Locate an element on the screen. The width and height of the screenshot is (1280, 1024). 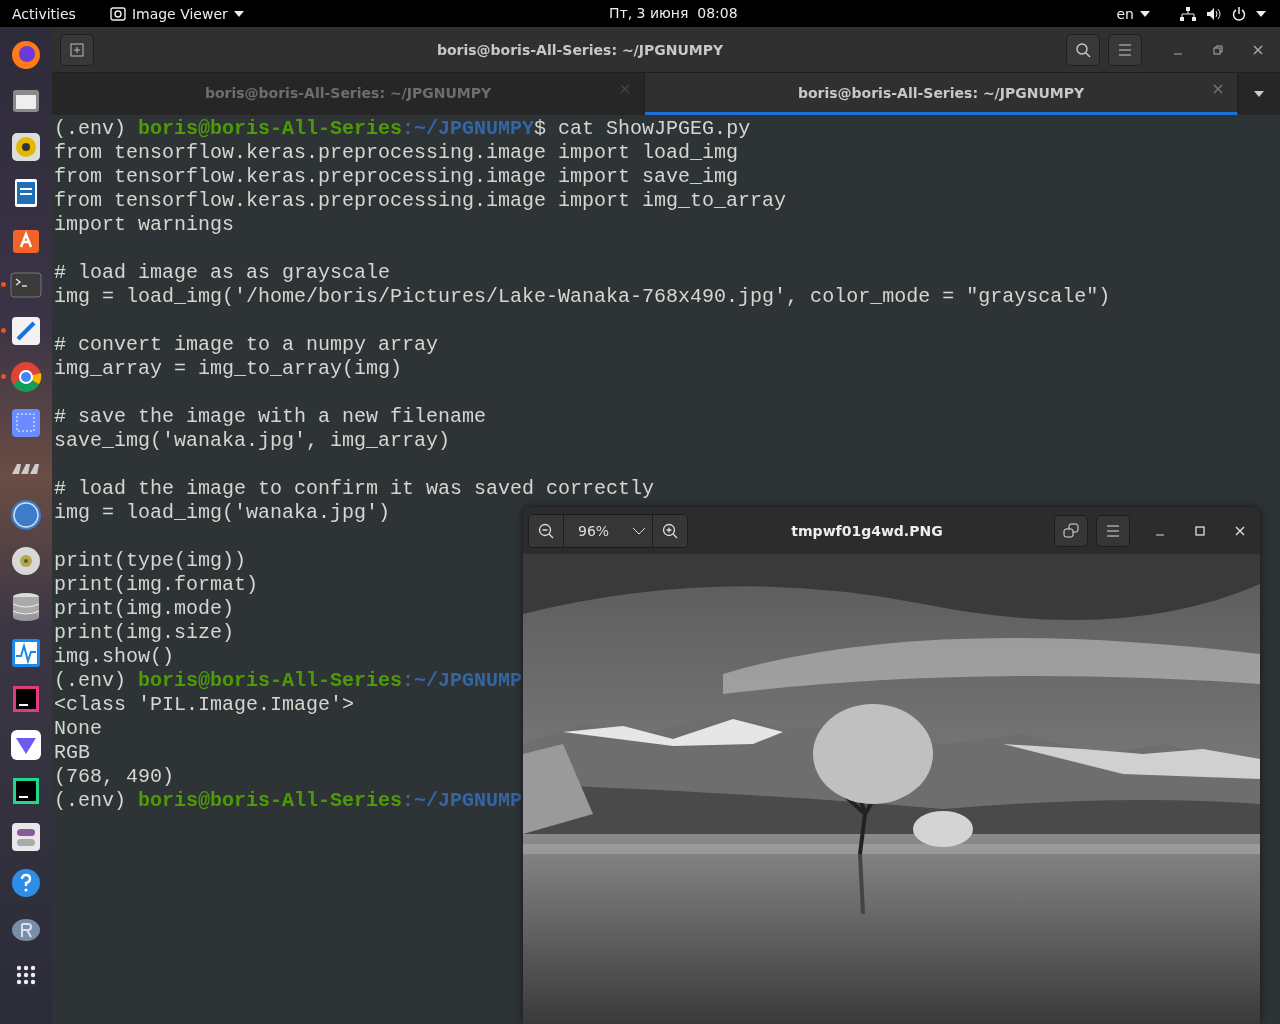
terminal-command: $ cat ShowJPGEG.py is located at coordinates (642, 129).